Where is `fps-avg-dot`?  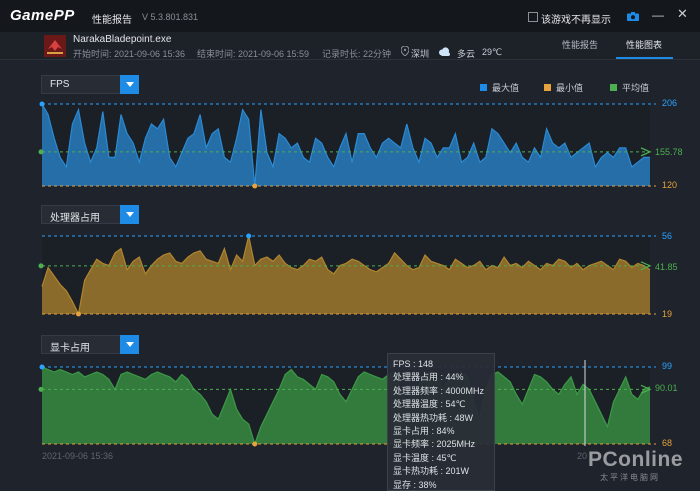
fps-avg-dot is located at coordinates (41, 152).